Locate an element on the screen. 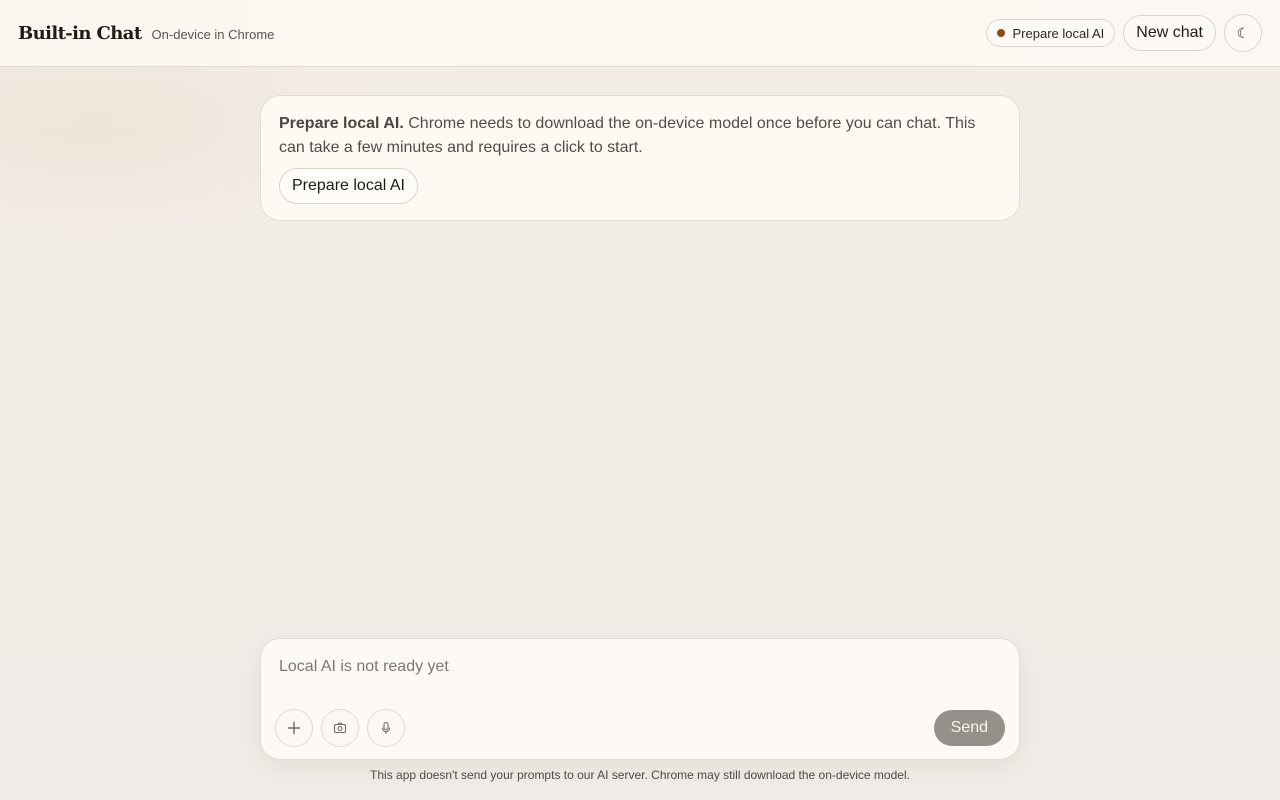 The width and height of the screenshot is (1280, 800). message-input is located at coordinates (639, 667).